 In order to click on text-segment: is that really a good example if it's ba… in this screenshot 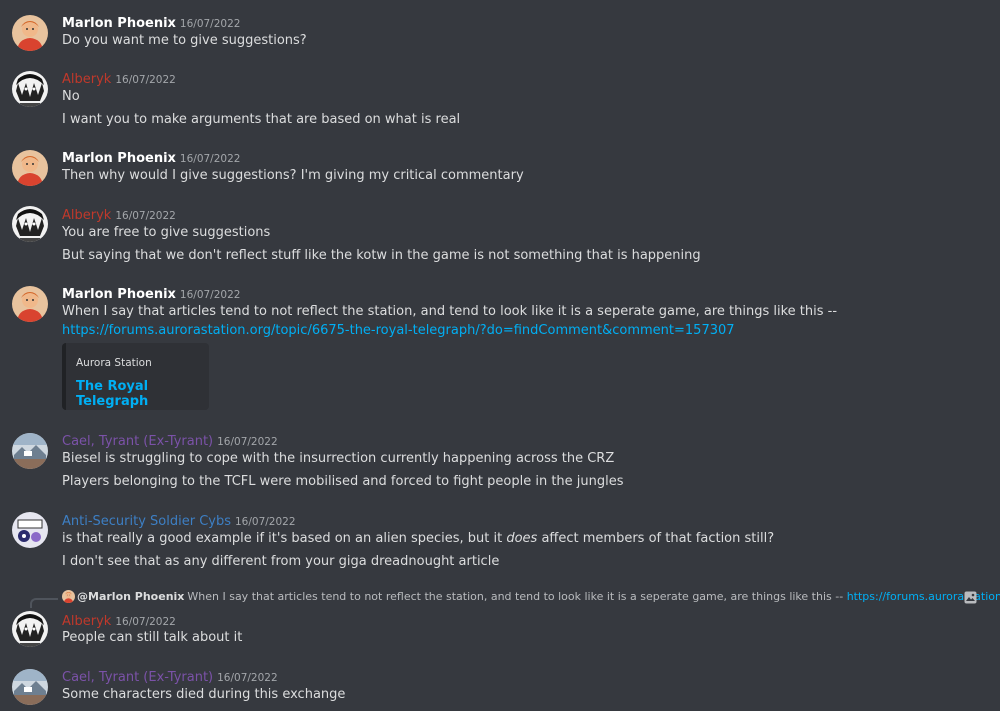, I will do `click(284, 538)`.